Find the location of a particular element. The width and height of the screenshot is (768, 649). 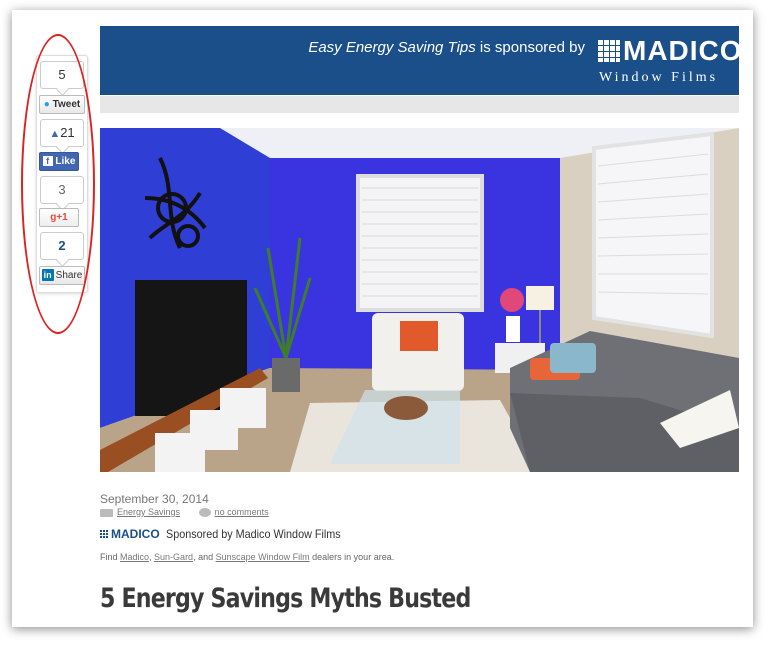

post-meta: Energy Savings no comments is located at coordinates (184, 512).